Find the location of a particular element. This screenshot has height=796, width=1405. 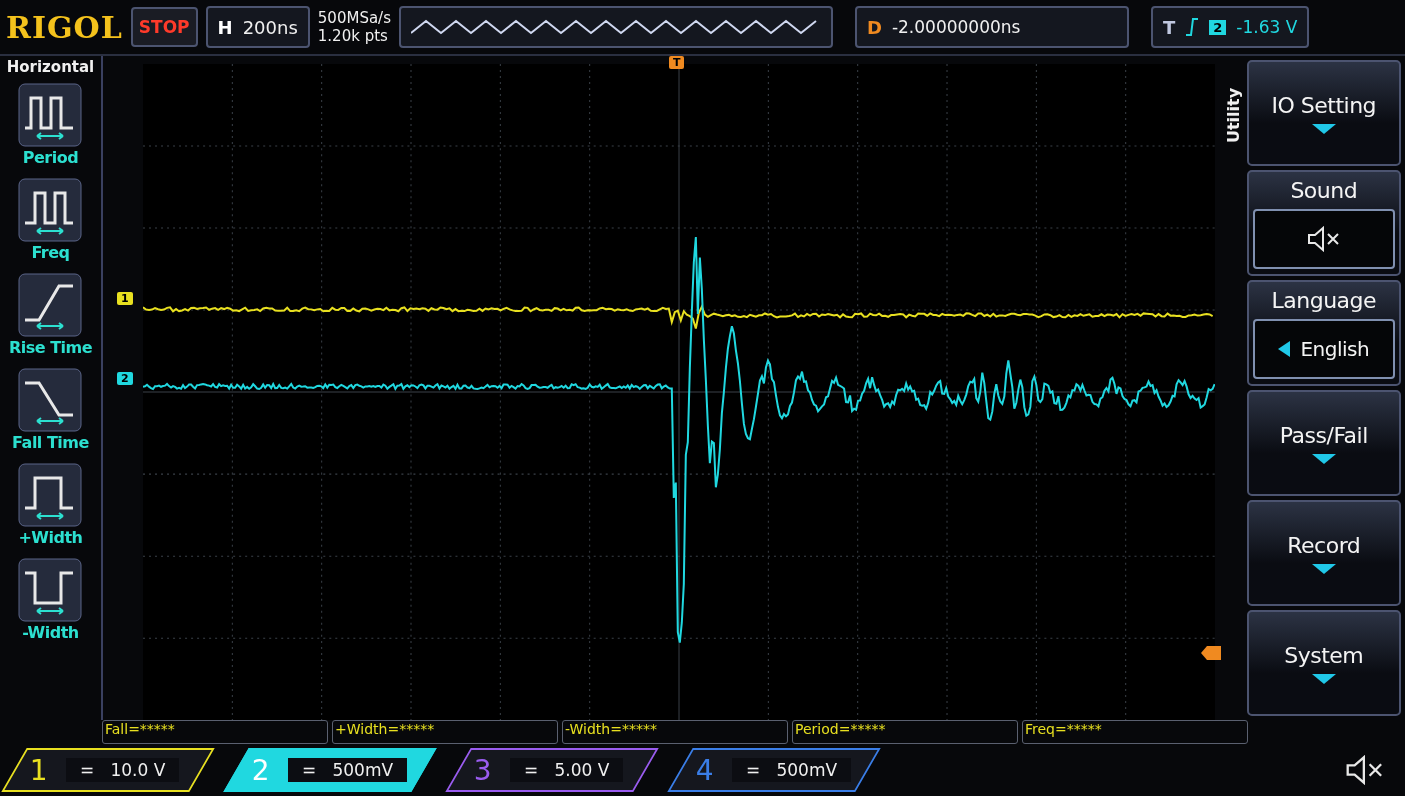

channel-tab: 1 = 10.0 V is located at coordinates (108, 770).